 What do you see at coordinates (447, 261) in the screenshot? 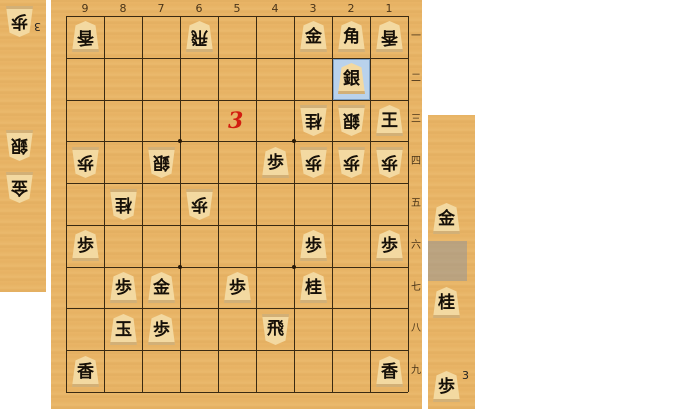
I see `drop-target-shade` at bounding box center [447, 261].